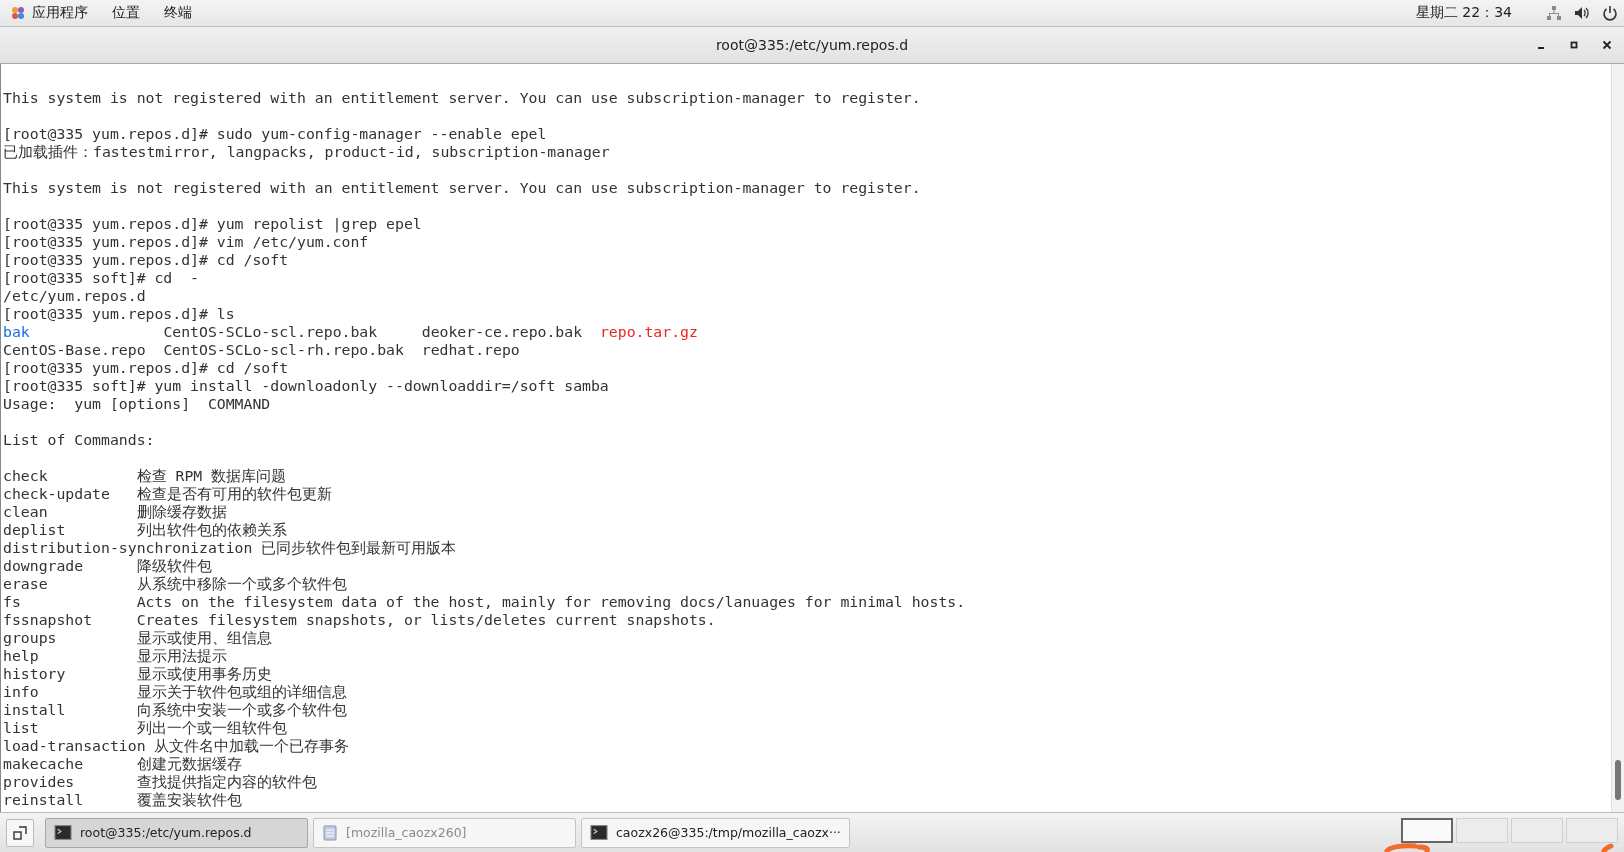  What do you see at coordinates (212, 223) in the screenshot?
I see `terminal-line: [root@335 yum.repos.d]# yum repolist |grep epel` at bounding box center [212, 223].